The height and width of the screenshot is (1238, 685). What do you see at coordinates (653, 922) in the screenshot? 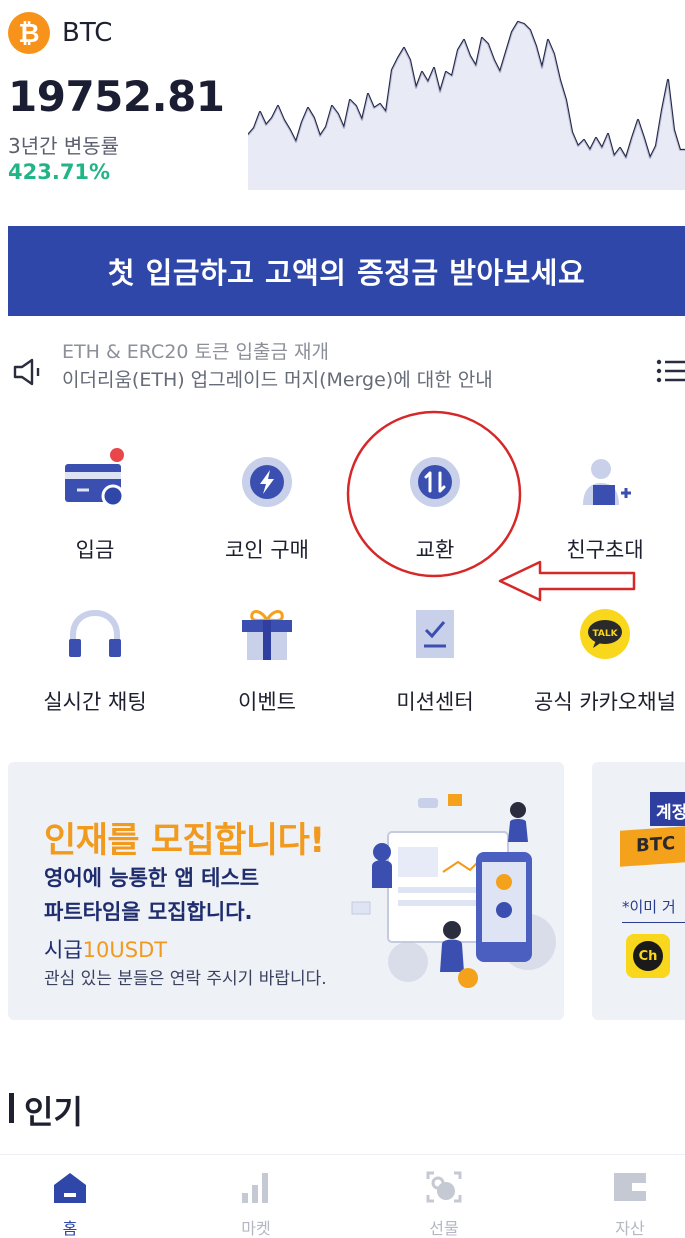
I see `promo2-divider` at bounding box center [653, 922].